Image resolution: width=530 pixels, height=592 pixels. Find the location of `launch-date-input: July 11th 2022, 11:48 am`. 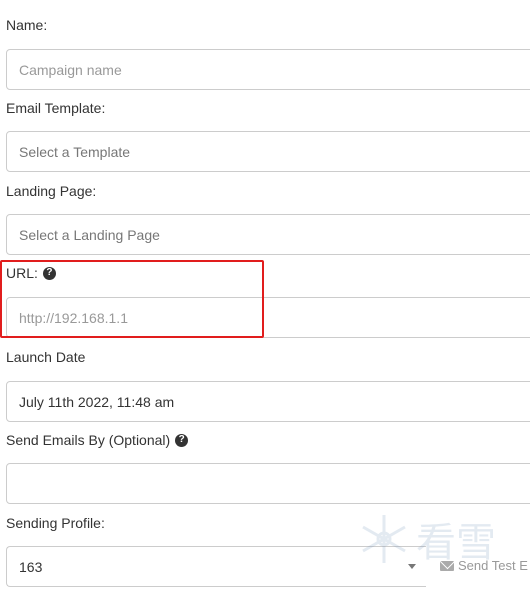

launch-date-input: July 11th 2022, 11:48 am is located at coordinates (268, 401).